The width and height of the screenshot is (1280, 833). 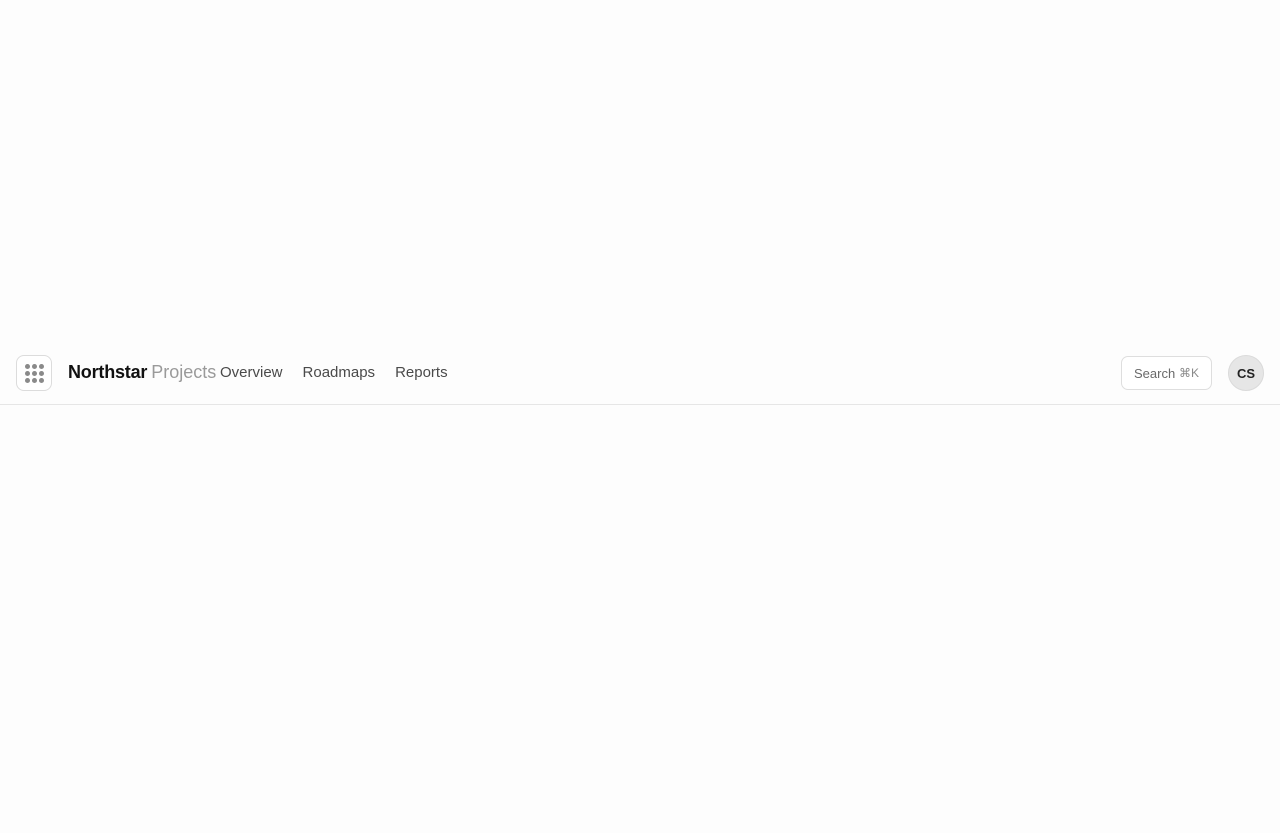 I want to click on search-button: Search ⌘K, so click(x=1166, y=373).